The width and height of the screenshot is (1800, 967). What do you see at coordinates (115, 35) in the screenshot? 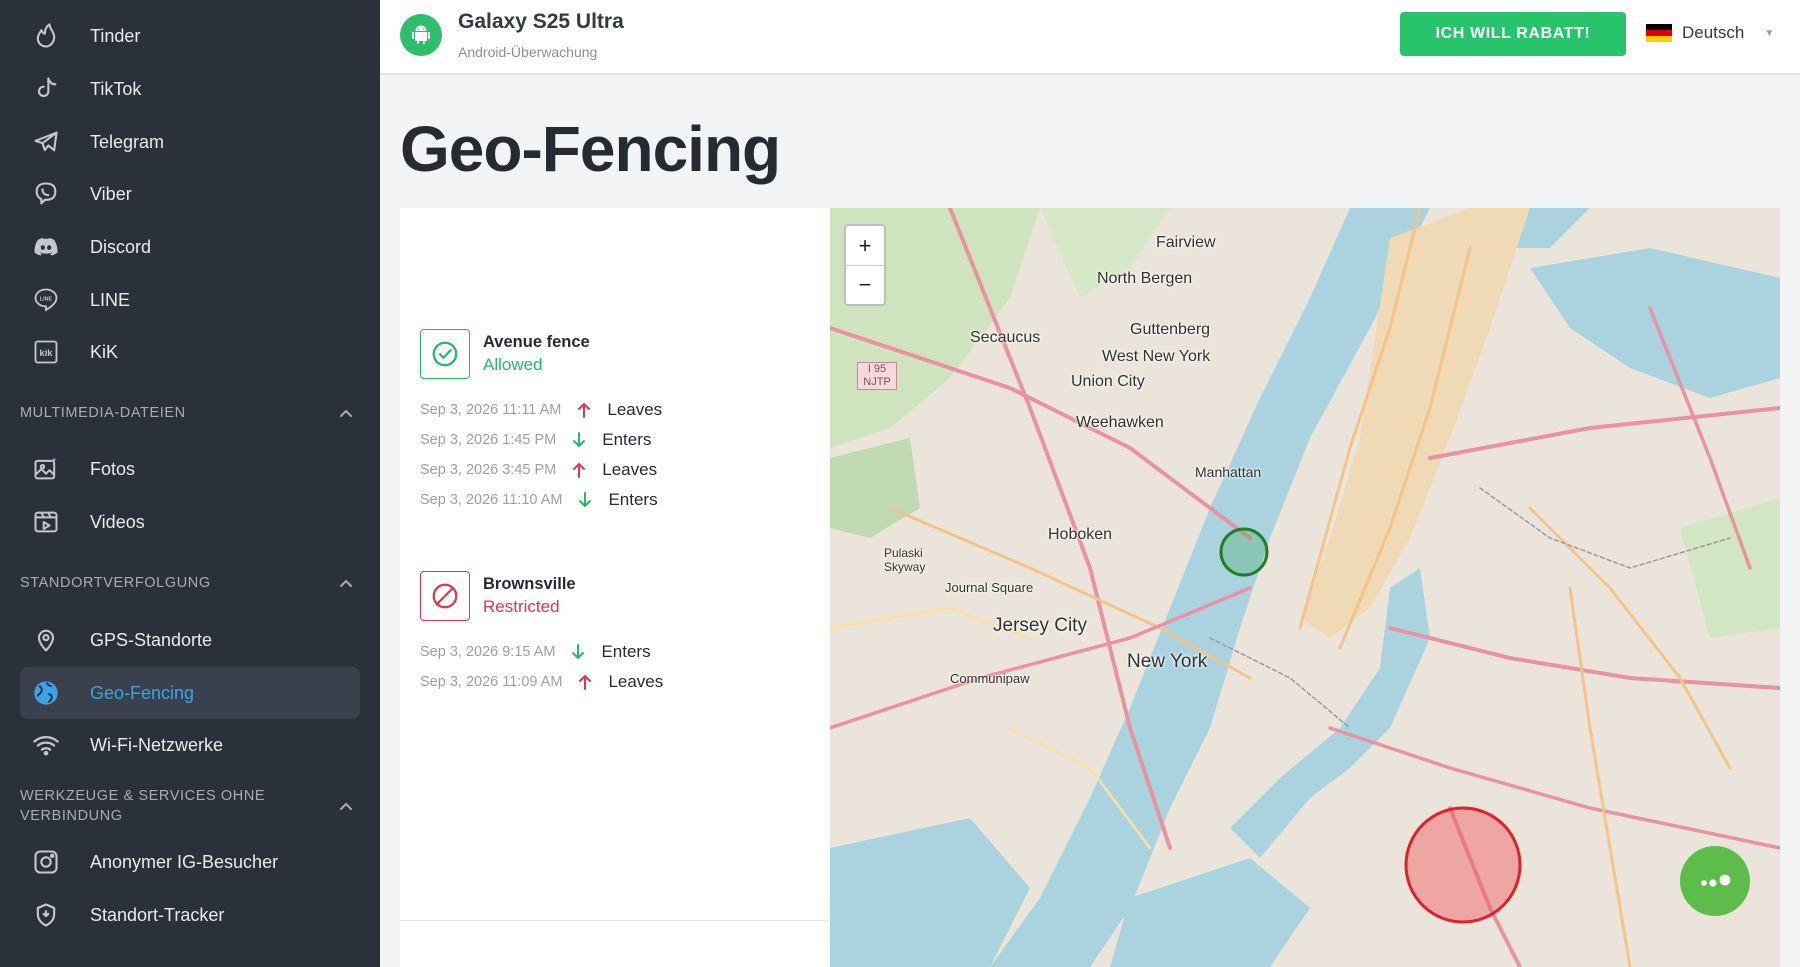
I see `sidebar-item-label: Tinder` at bounding box center [115, 35].